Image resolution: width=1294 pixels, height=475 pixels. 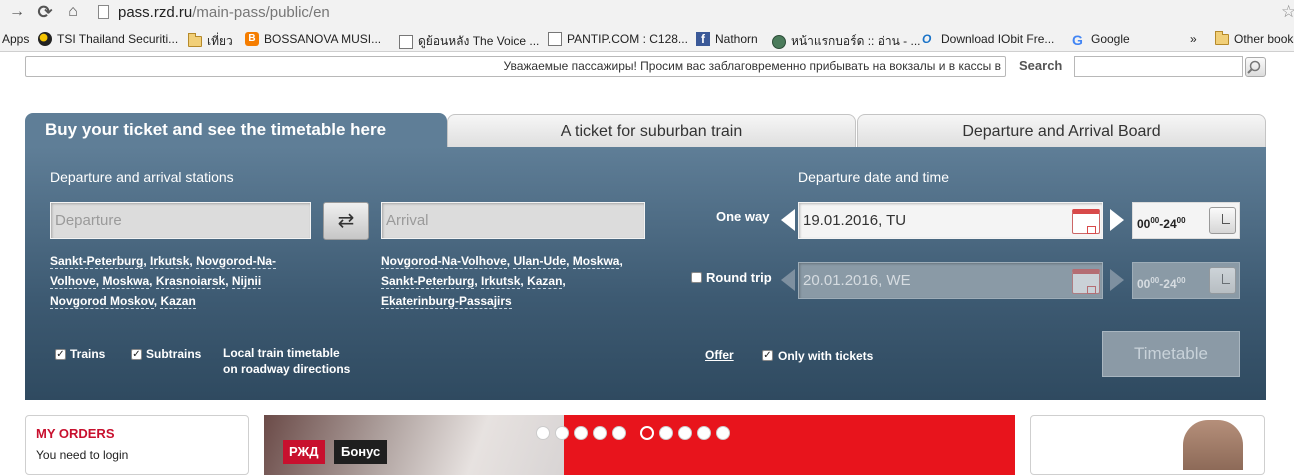 What do you see at coordinates (696, 277) in the screenshot?
I see `round-trip-checkbox` at bounding box center [696, 277].